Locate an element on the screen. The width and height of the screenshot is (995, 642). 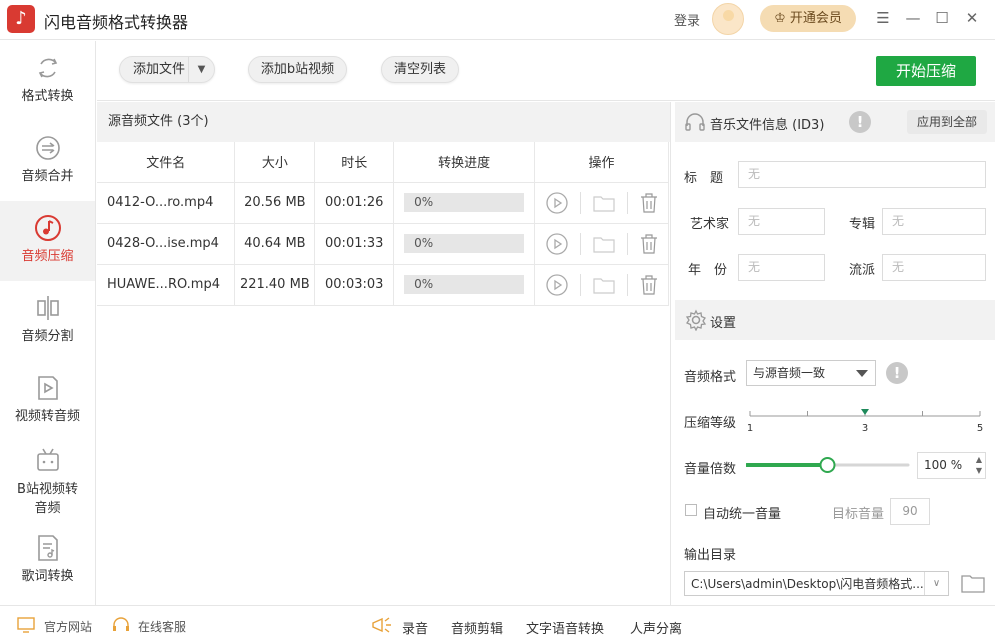
clear-list-button: 清空列表 is located at coordinates (420, 69).